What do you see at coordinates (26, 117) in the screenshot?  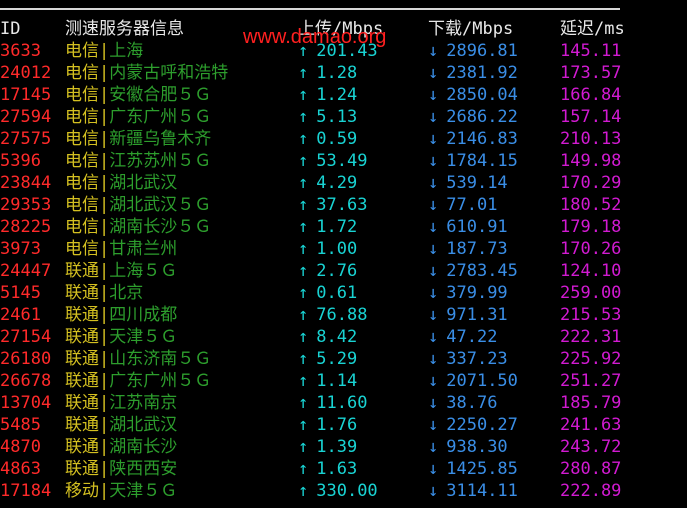 I see `server-id: 27594` at bounding box center [26, 117].